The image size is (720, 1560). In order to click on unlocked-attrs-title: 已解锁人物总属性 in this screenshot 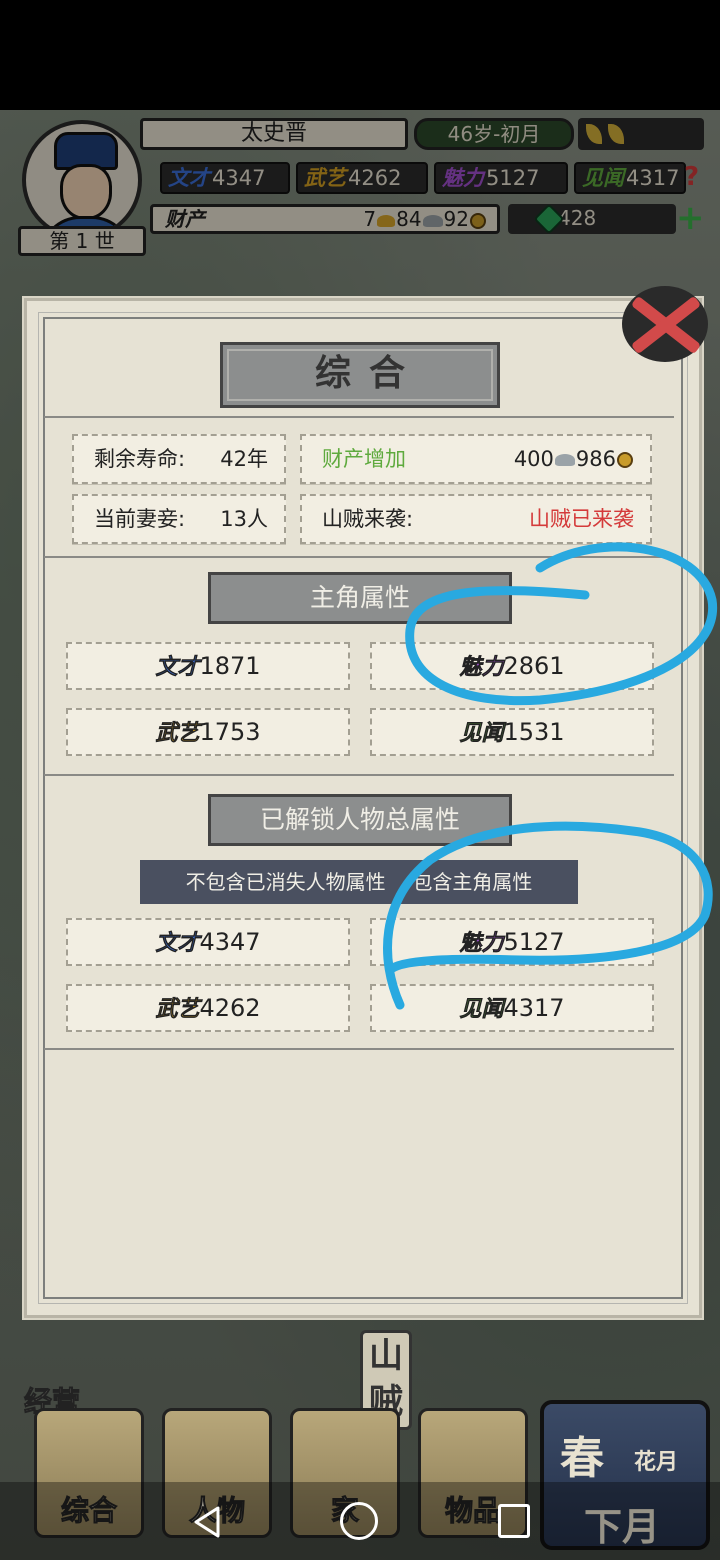, I will do `click(360, 820)`.